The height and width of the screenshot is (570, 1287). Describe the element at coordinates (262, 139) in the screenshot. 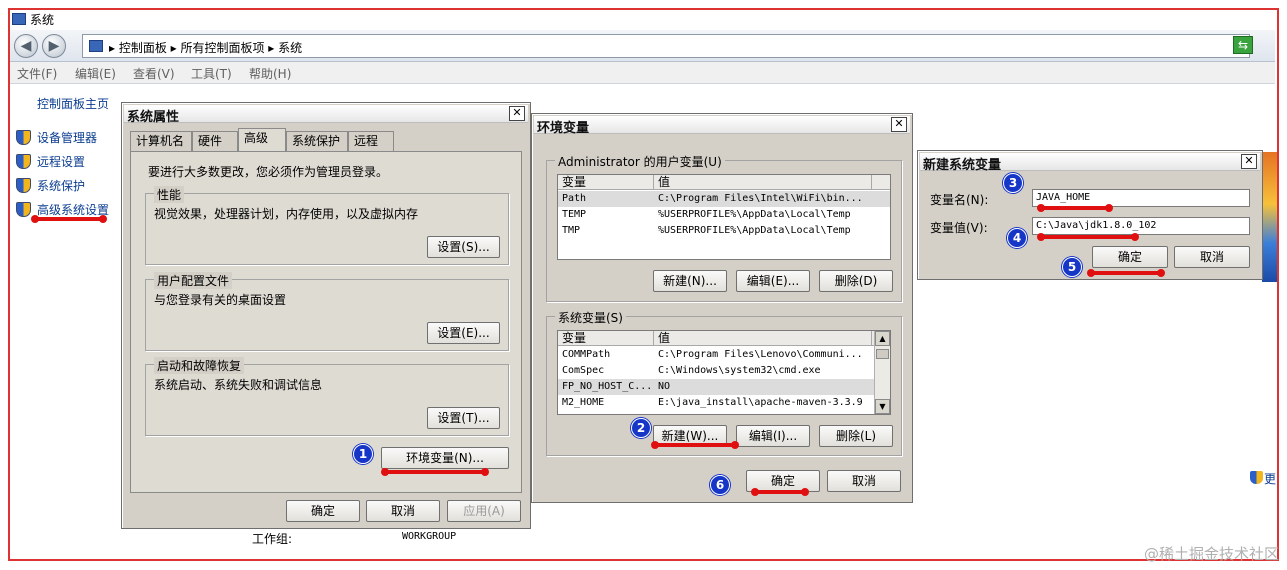

I see `tab-advanced: 高级` at that location.